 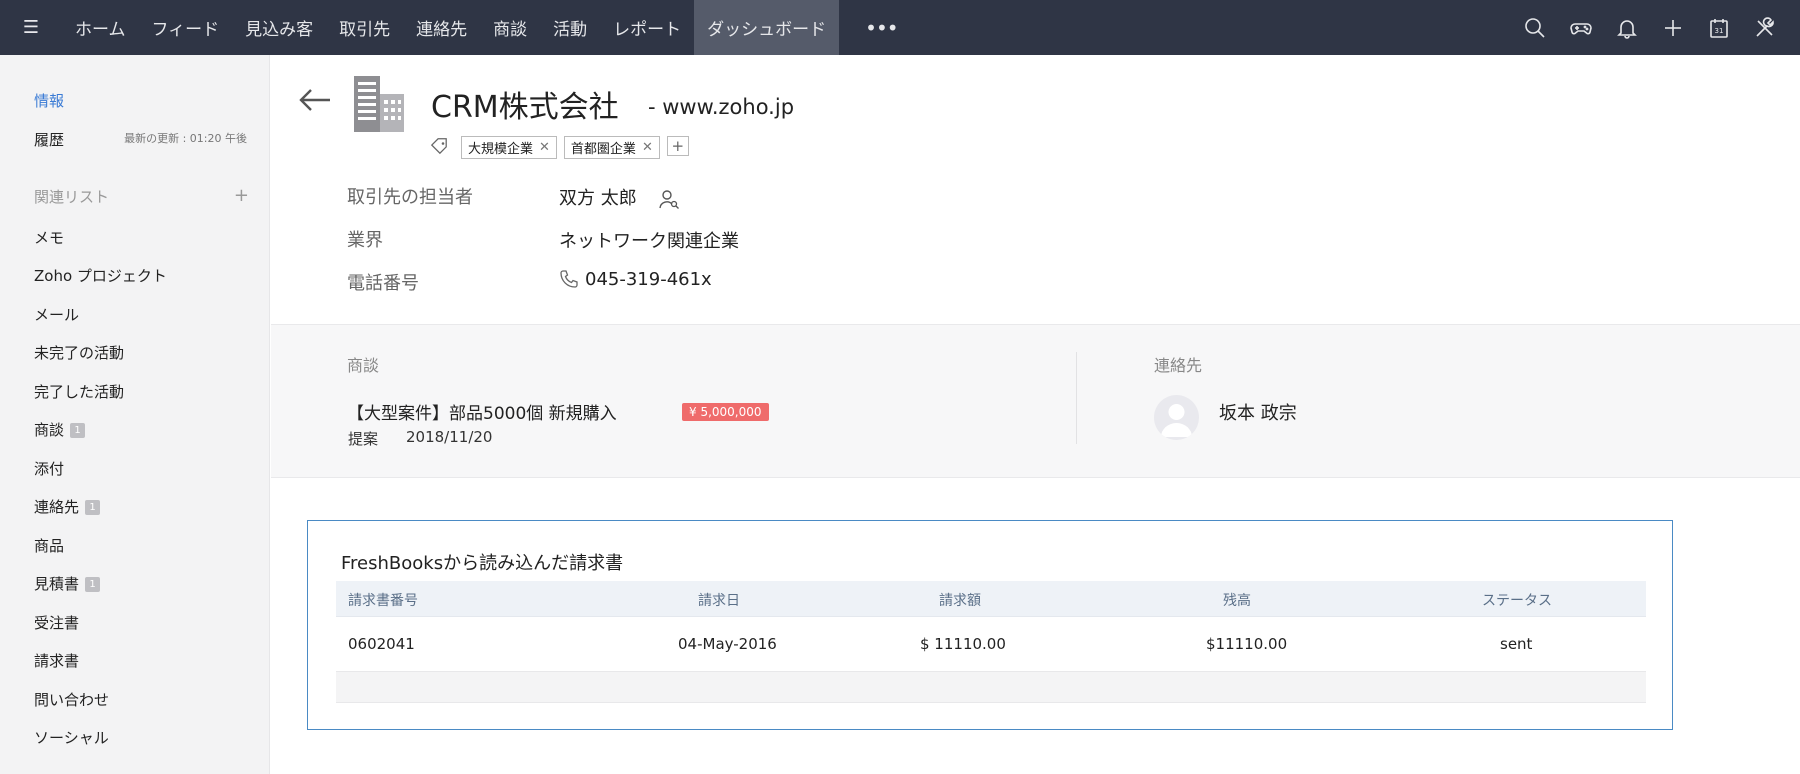 What do you see at coordinates (379, 106) in the screenshot?
I see `building-icon` at bounding box center [379, 106].